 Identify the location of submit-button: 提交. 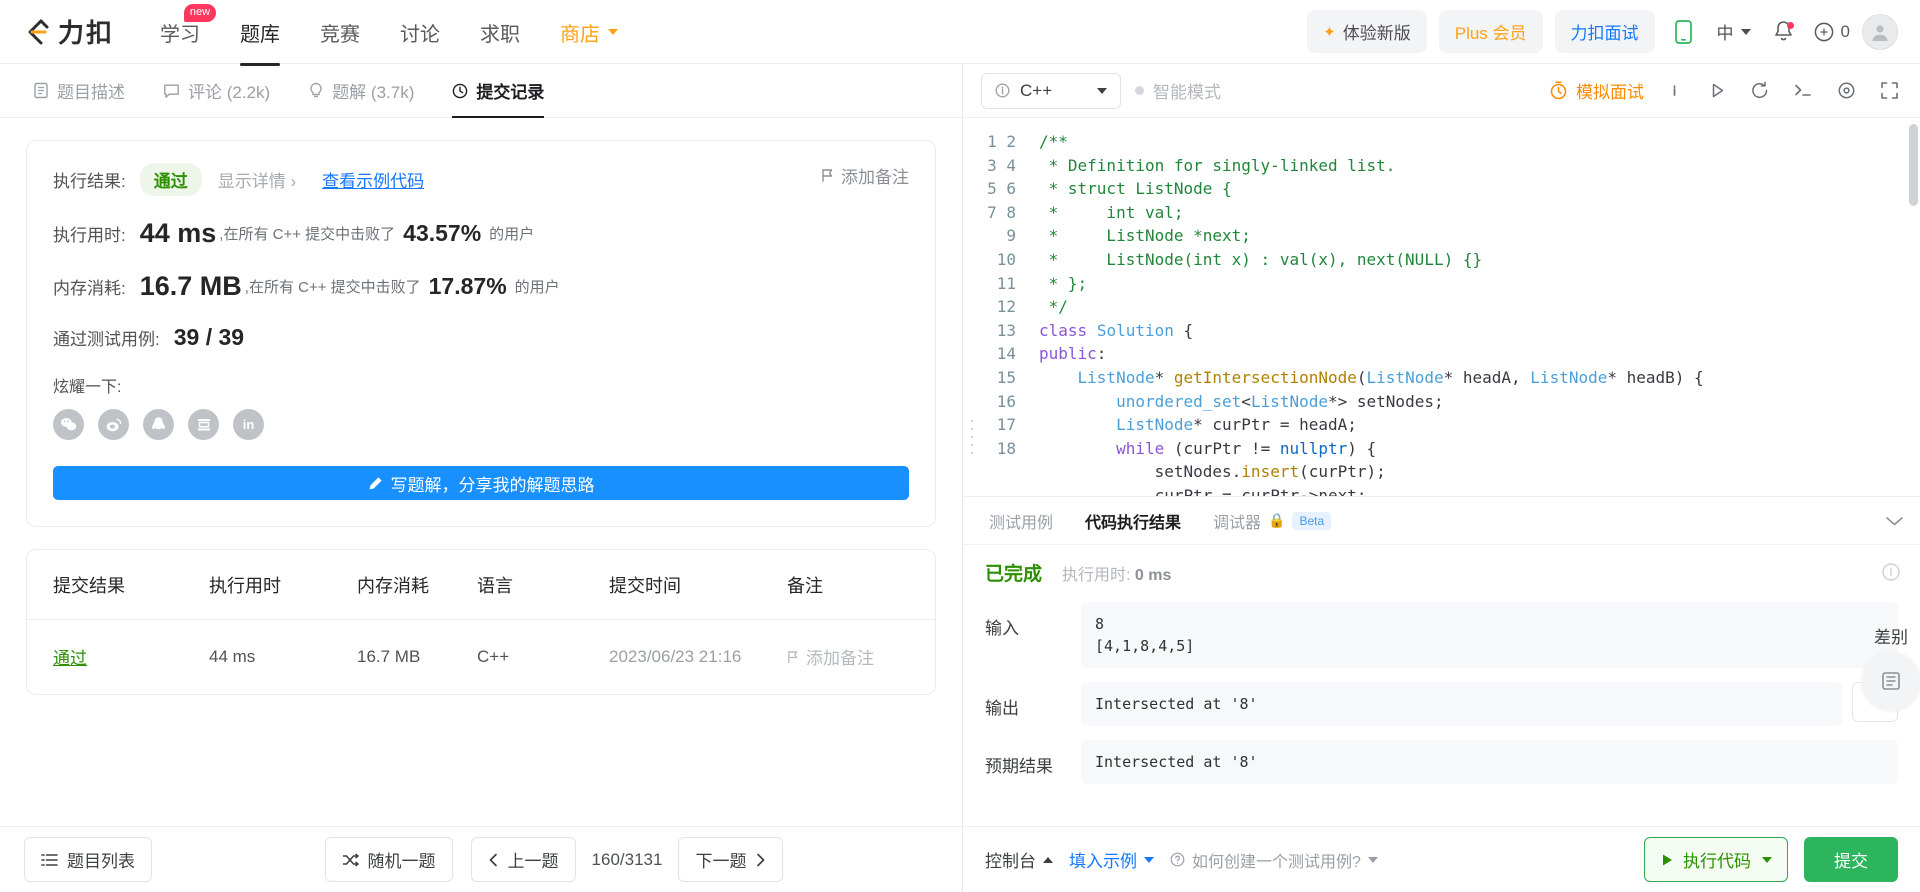
(1851, 859).